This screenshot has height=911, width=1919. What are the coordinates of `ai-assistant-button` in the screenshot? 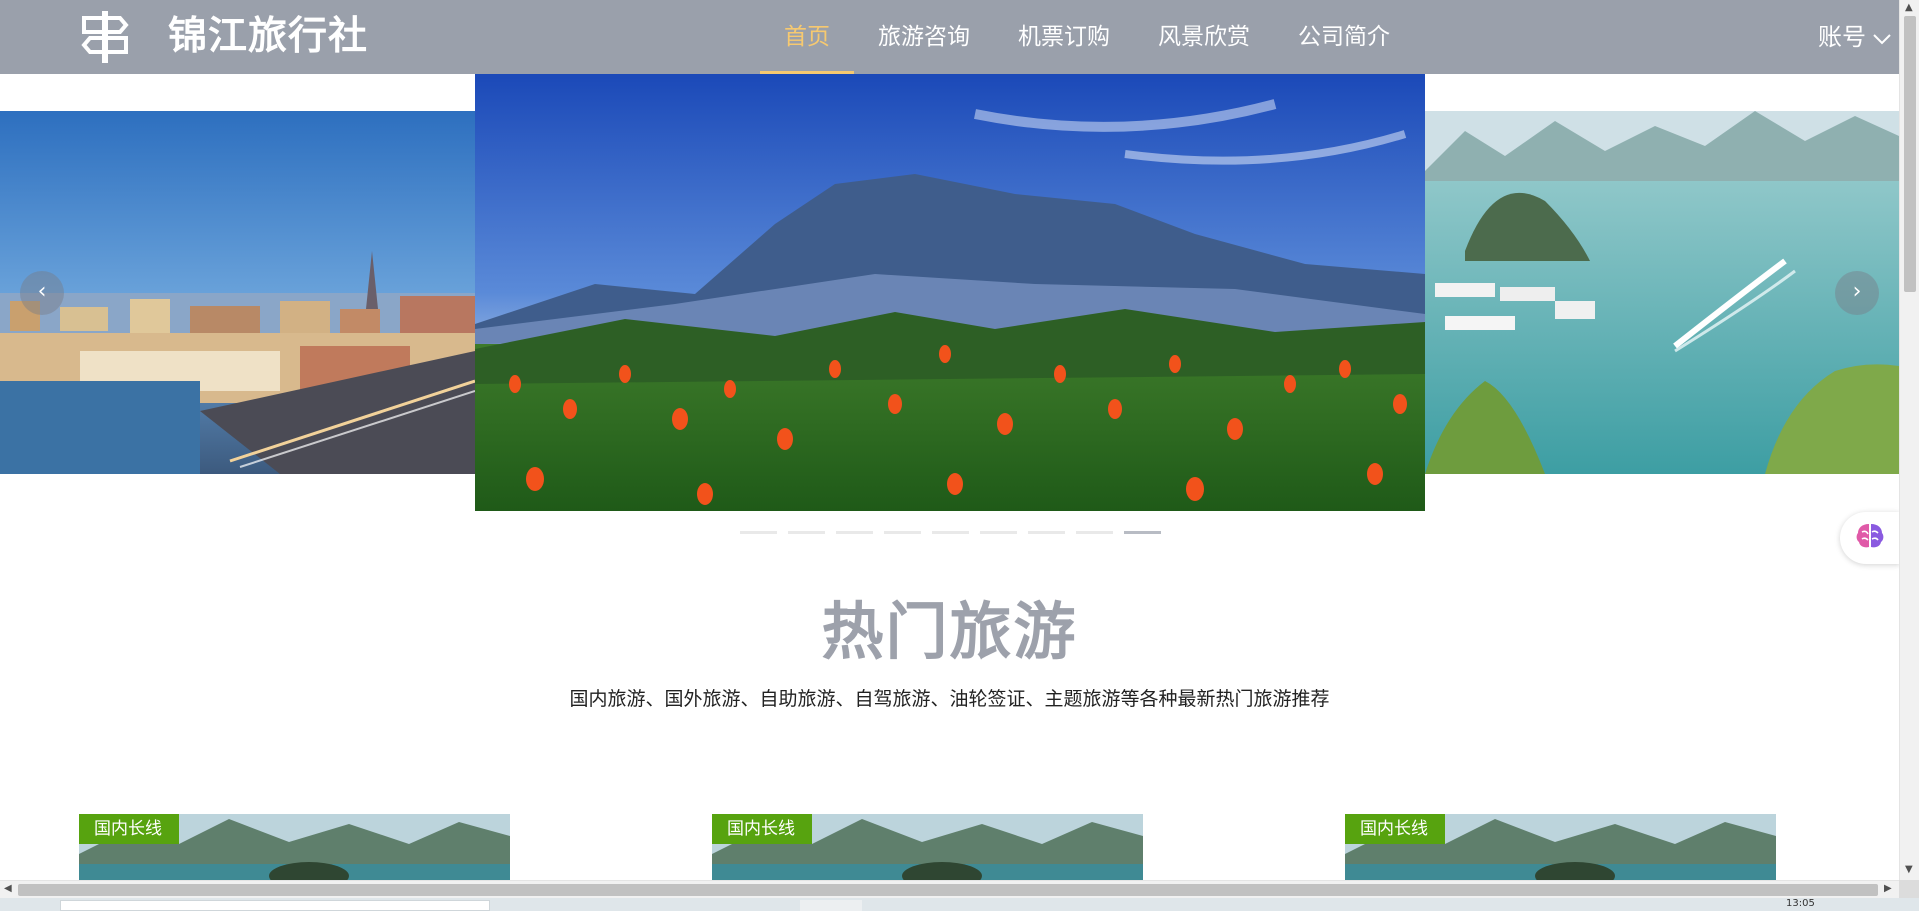 It's located at (1870, 538).